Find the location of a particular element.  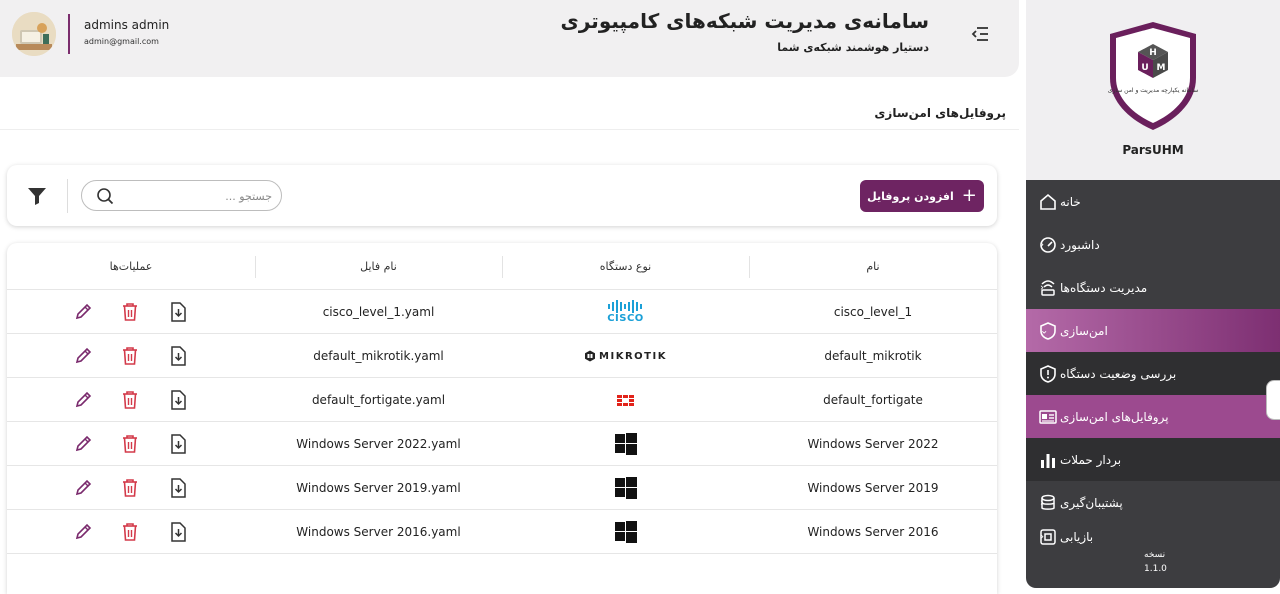

sidebar-item-attack-vectors: بردار حملات is located at coordinates (1153, 459).